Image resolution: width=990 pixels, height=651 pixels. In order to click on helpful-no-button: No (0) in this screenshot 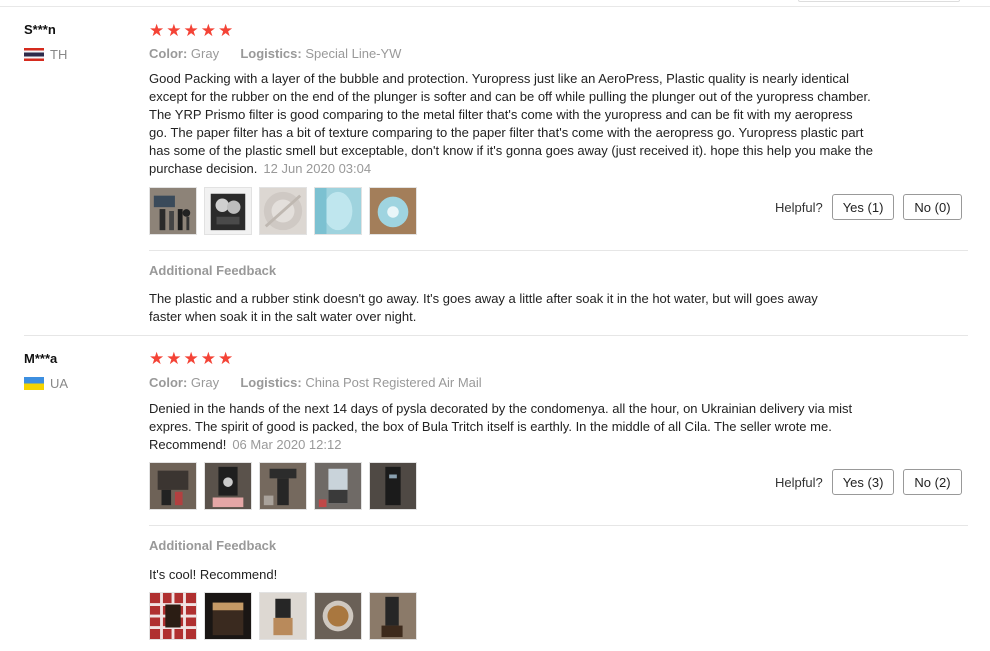, I will do `click(932, 207)`.